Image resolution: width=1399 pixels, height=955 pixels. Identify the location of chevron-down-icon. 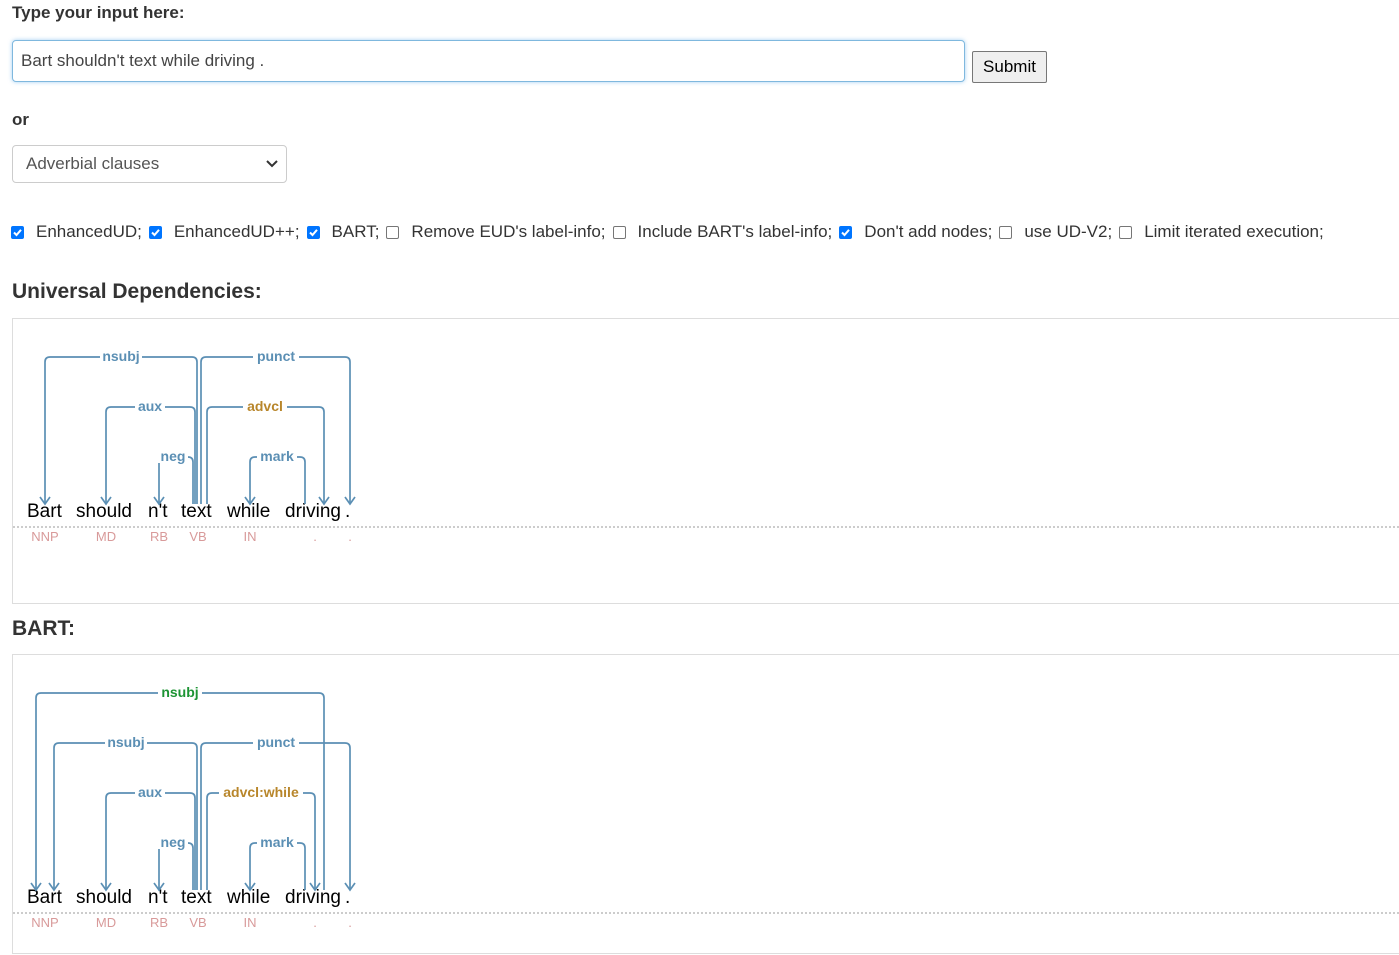
(272, 164).